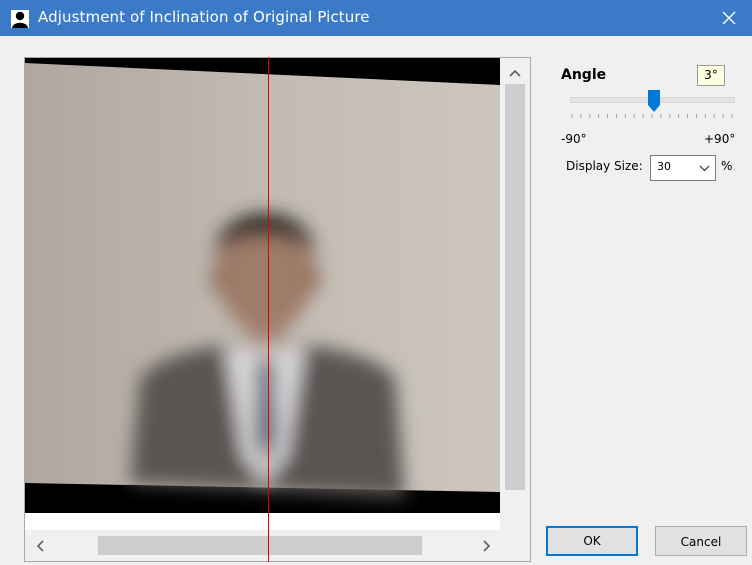 The image size is (752, 565). What do you see at coordinates (654, 101) in the screenshot?
I see `angle-slider-thumb` at bounding box center [654, 101].